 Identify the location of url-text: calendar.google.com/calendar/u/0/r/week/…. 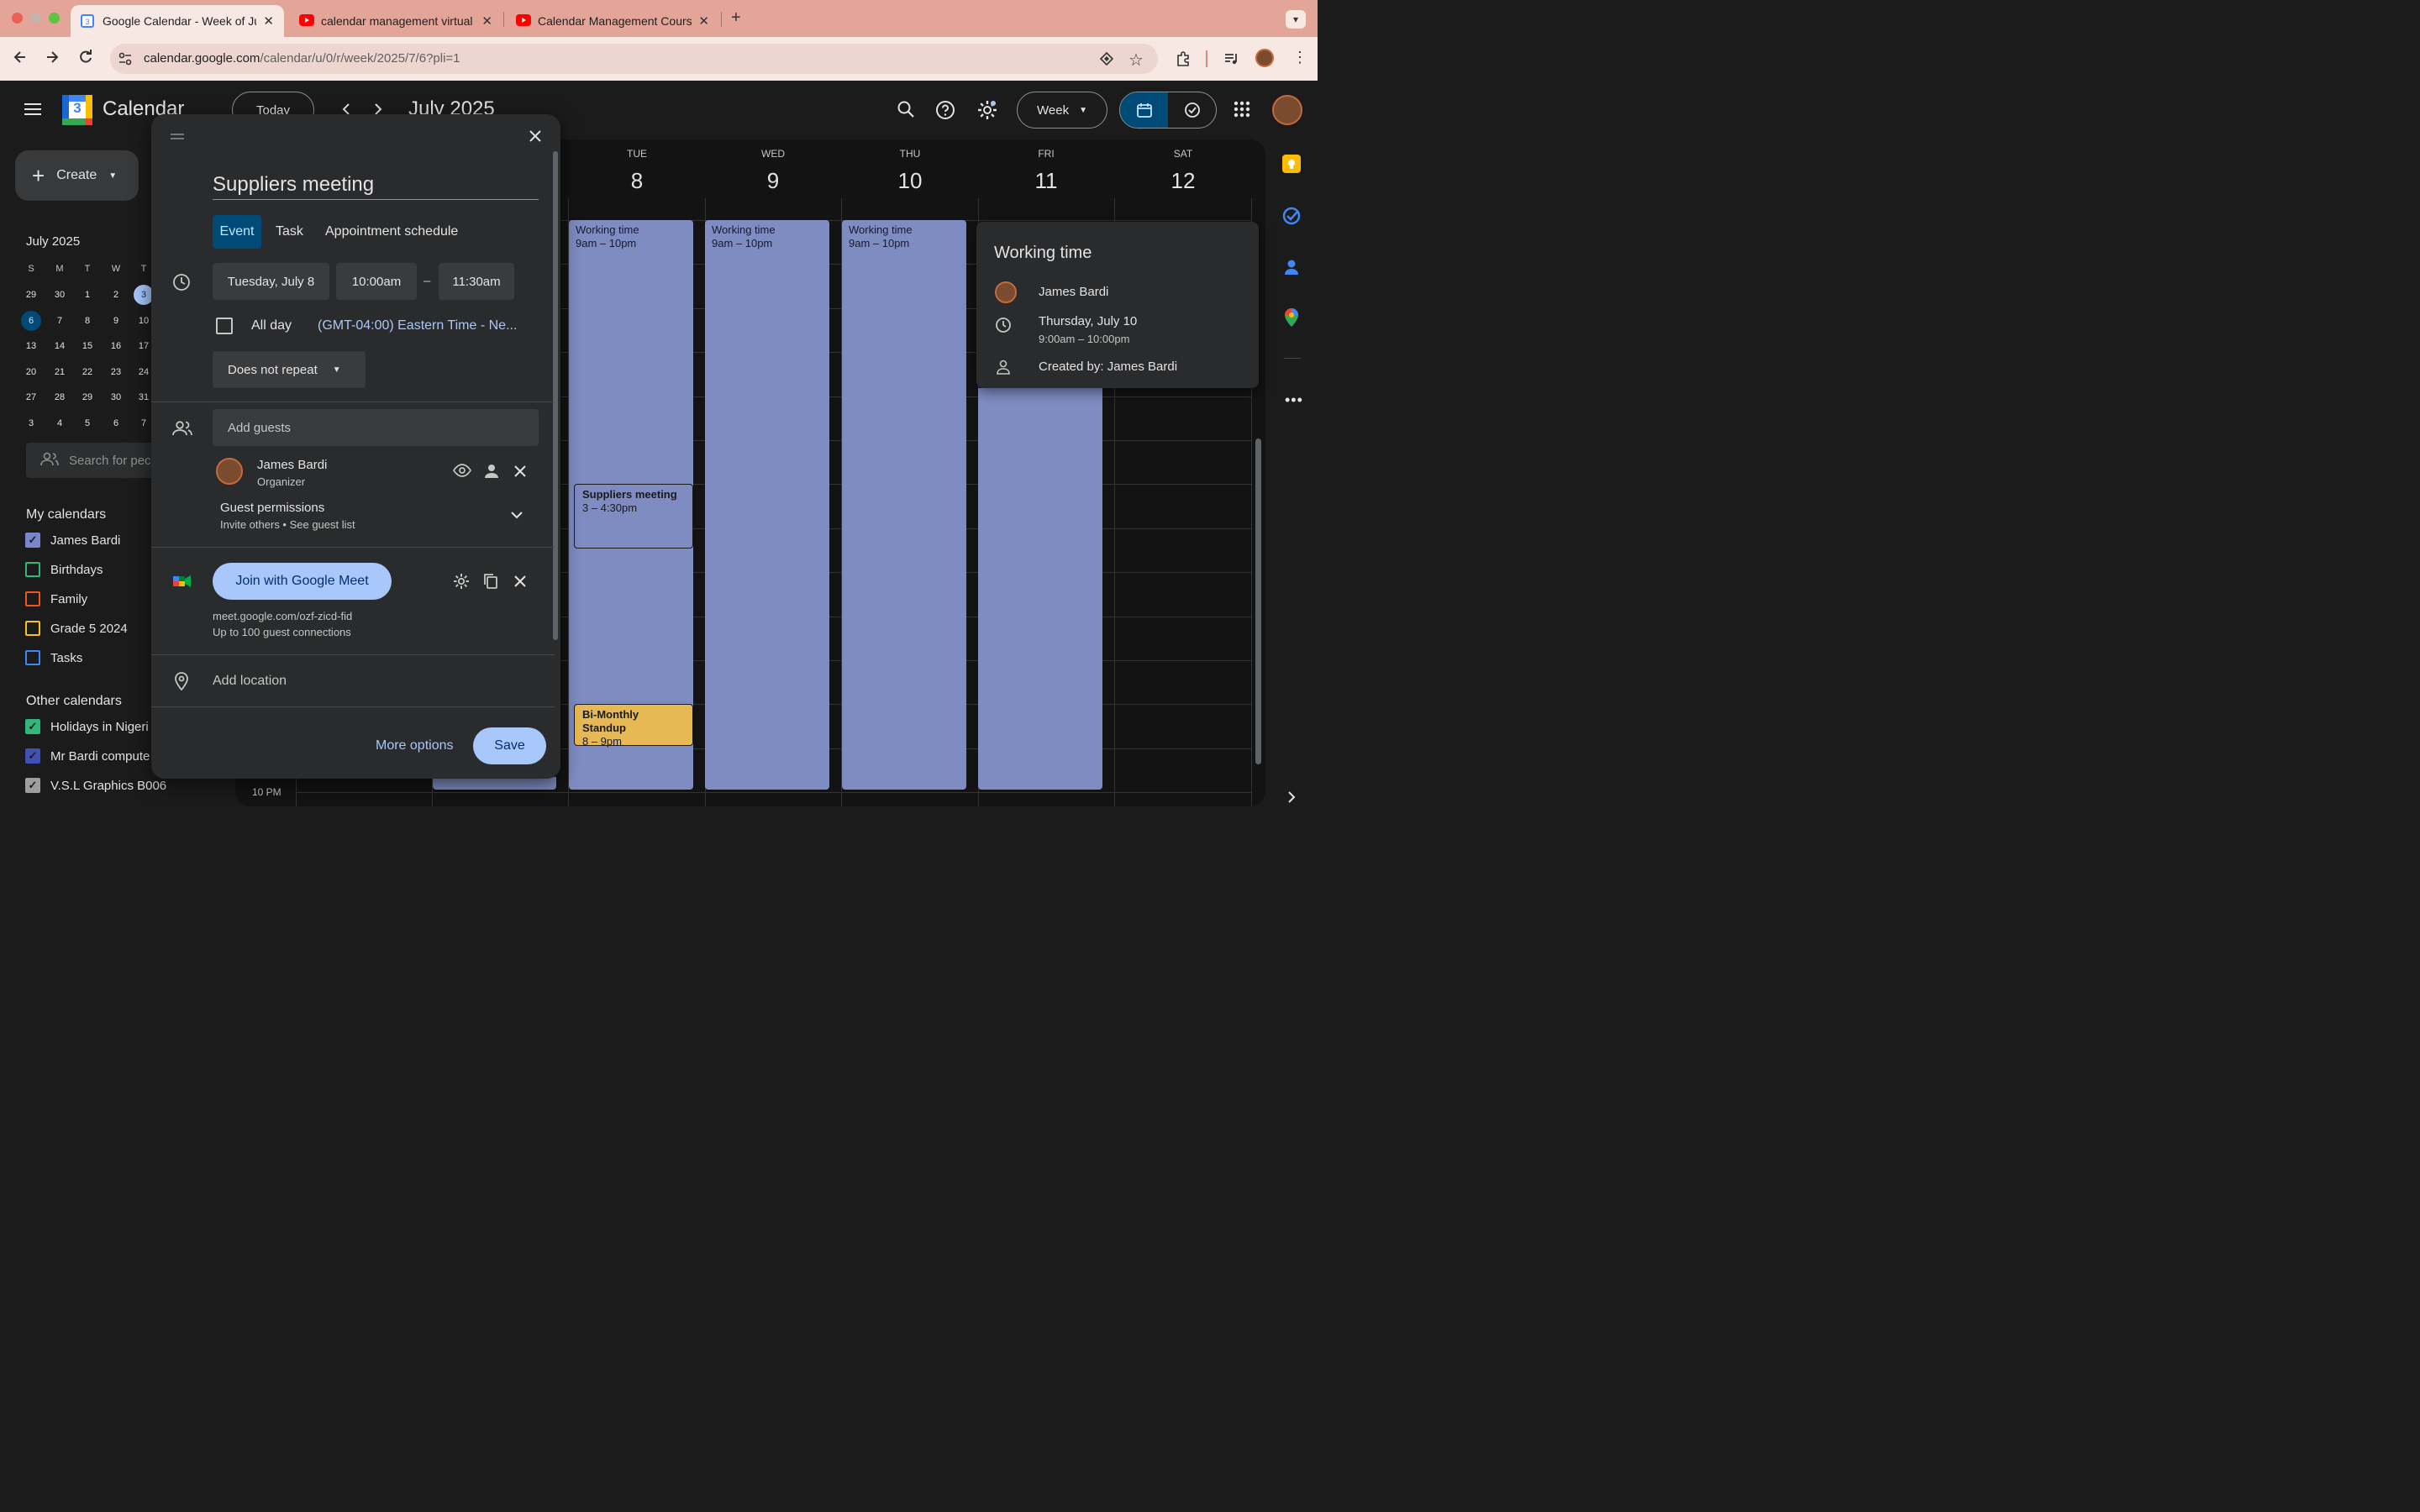
(302, 58).